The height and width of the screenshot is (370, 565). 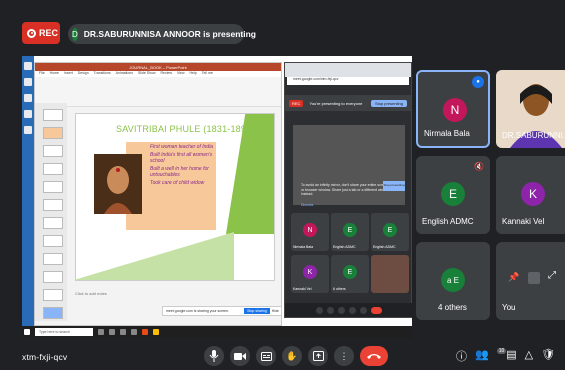 What do you see at coordinates (118, 184) in the screenshot?
I see `portrait-image` at bounding box center [118, 184].